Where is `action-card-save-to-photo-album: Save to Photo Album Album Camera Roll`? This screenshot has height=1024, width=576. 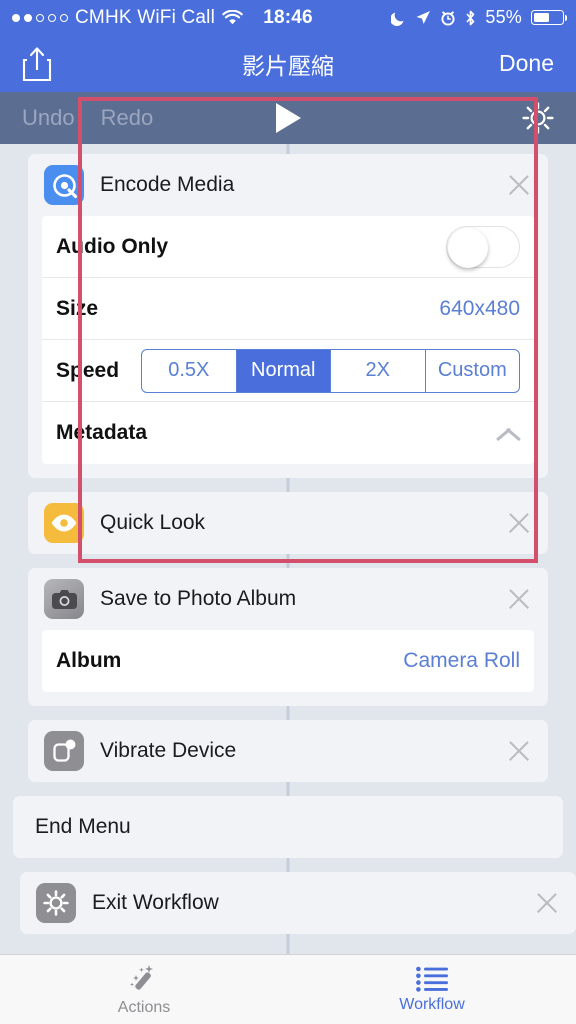
action-card-save-to-photo-album: Save to Photo Album Album Camera Roll is located at coordinates (288, 637).